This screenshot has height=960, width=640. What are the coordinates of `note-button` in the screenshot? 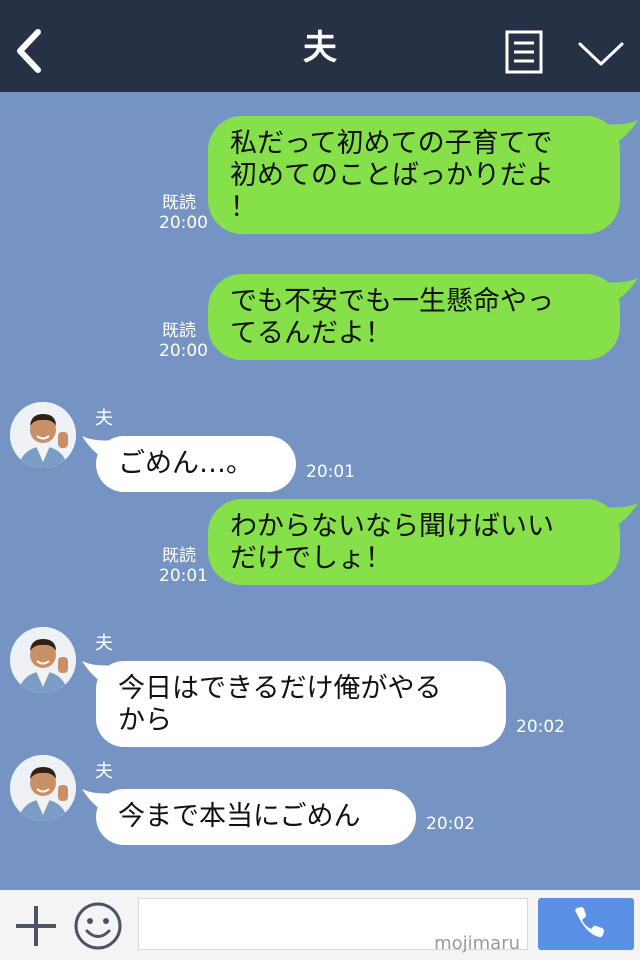 It's located at (524, 52).